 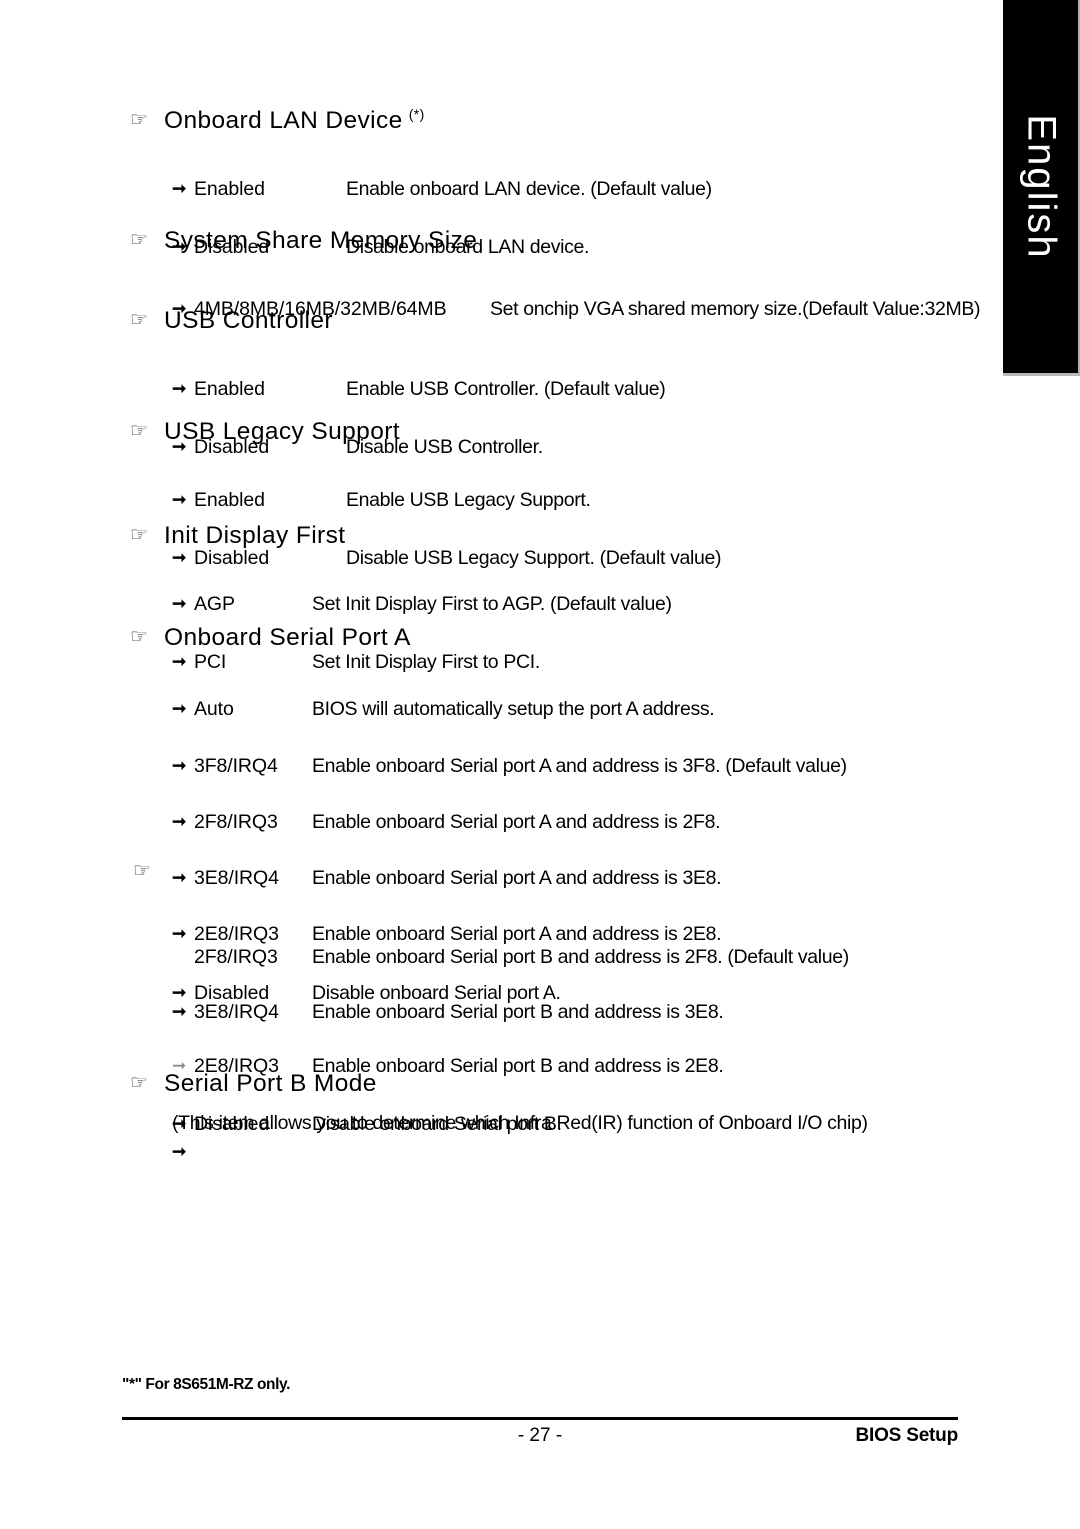 What do you see at coordinates (248, 320) in the screenshot?
I see `section-title: USB Controller` at bounding box center [248, 320].